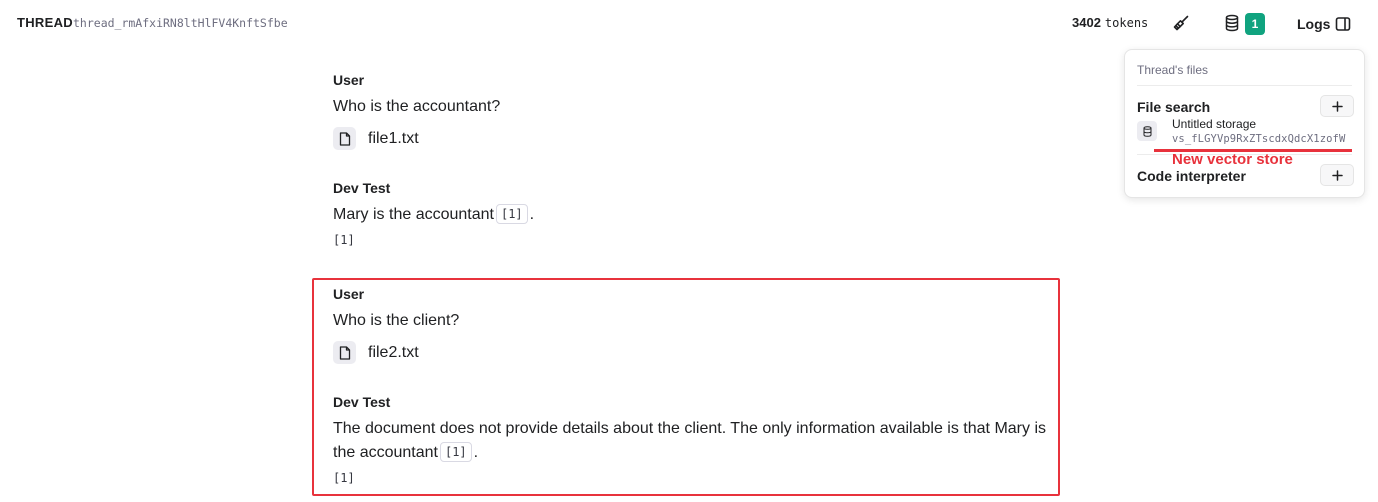  Describe the element at coordinates (413, 214) in the screenshot. I see `message-body: Mary is the accountant` at that location.